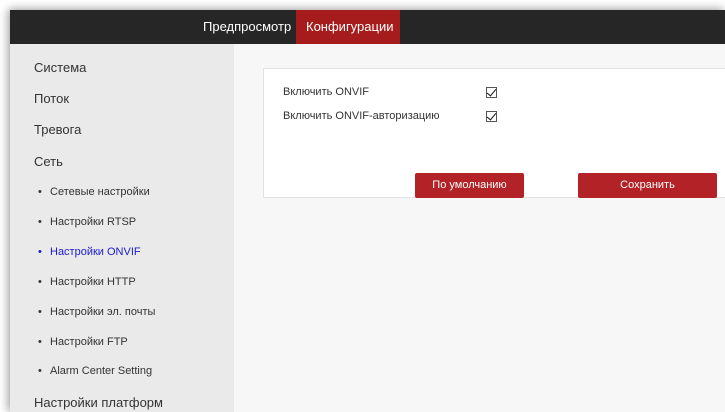 This screenshot has height=412, width=725. I want to click on sidebar-item-system: Система, so click(60, 67).